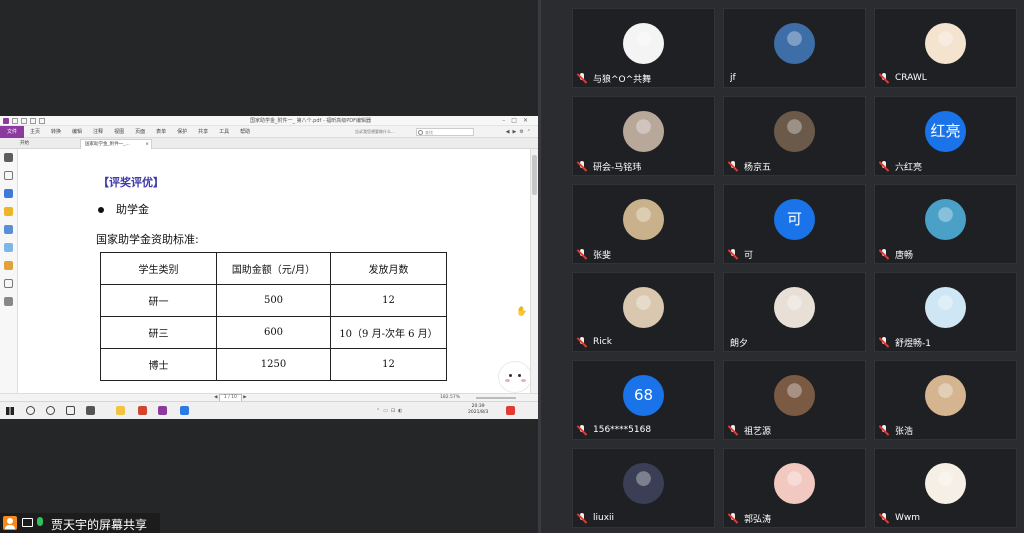 This screenshot has height=533, width=1024. What do you see at coordinates (622, 79) in the screenshot?
I see `participant-name: 与狼^O^共舞` at bounding box center [622, 79].